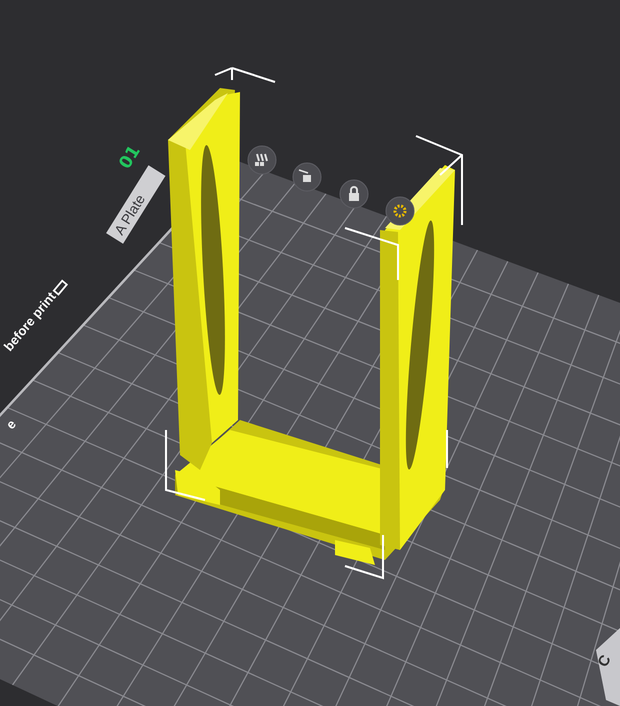  Describe the element at coordinates (262, 160) in the screenshot. I see `layers-icon` at that location.